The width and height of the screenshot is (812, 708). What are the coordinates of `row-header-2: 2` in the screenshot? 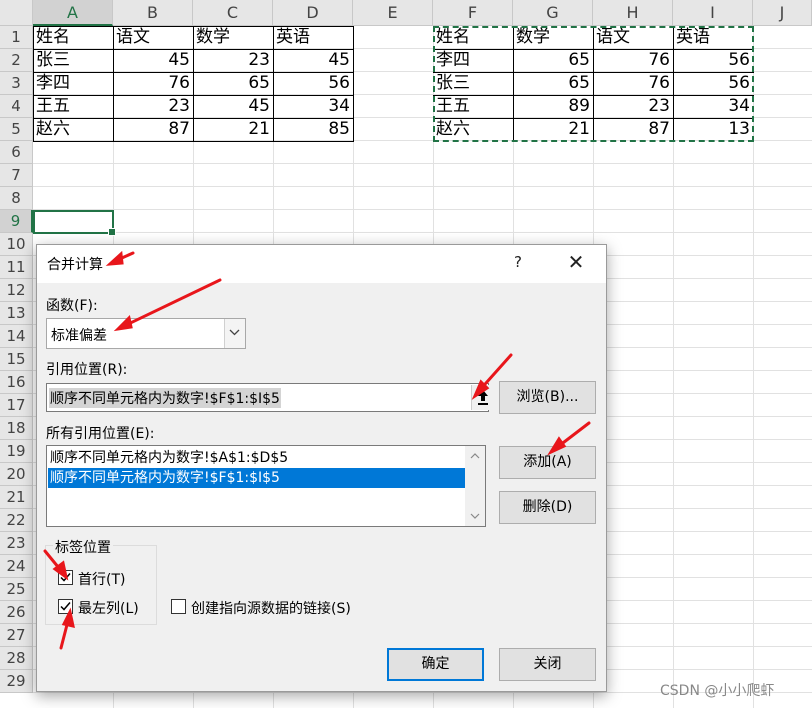 It's located at (16, 60).